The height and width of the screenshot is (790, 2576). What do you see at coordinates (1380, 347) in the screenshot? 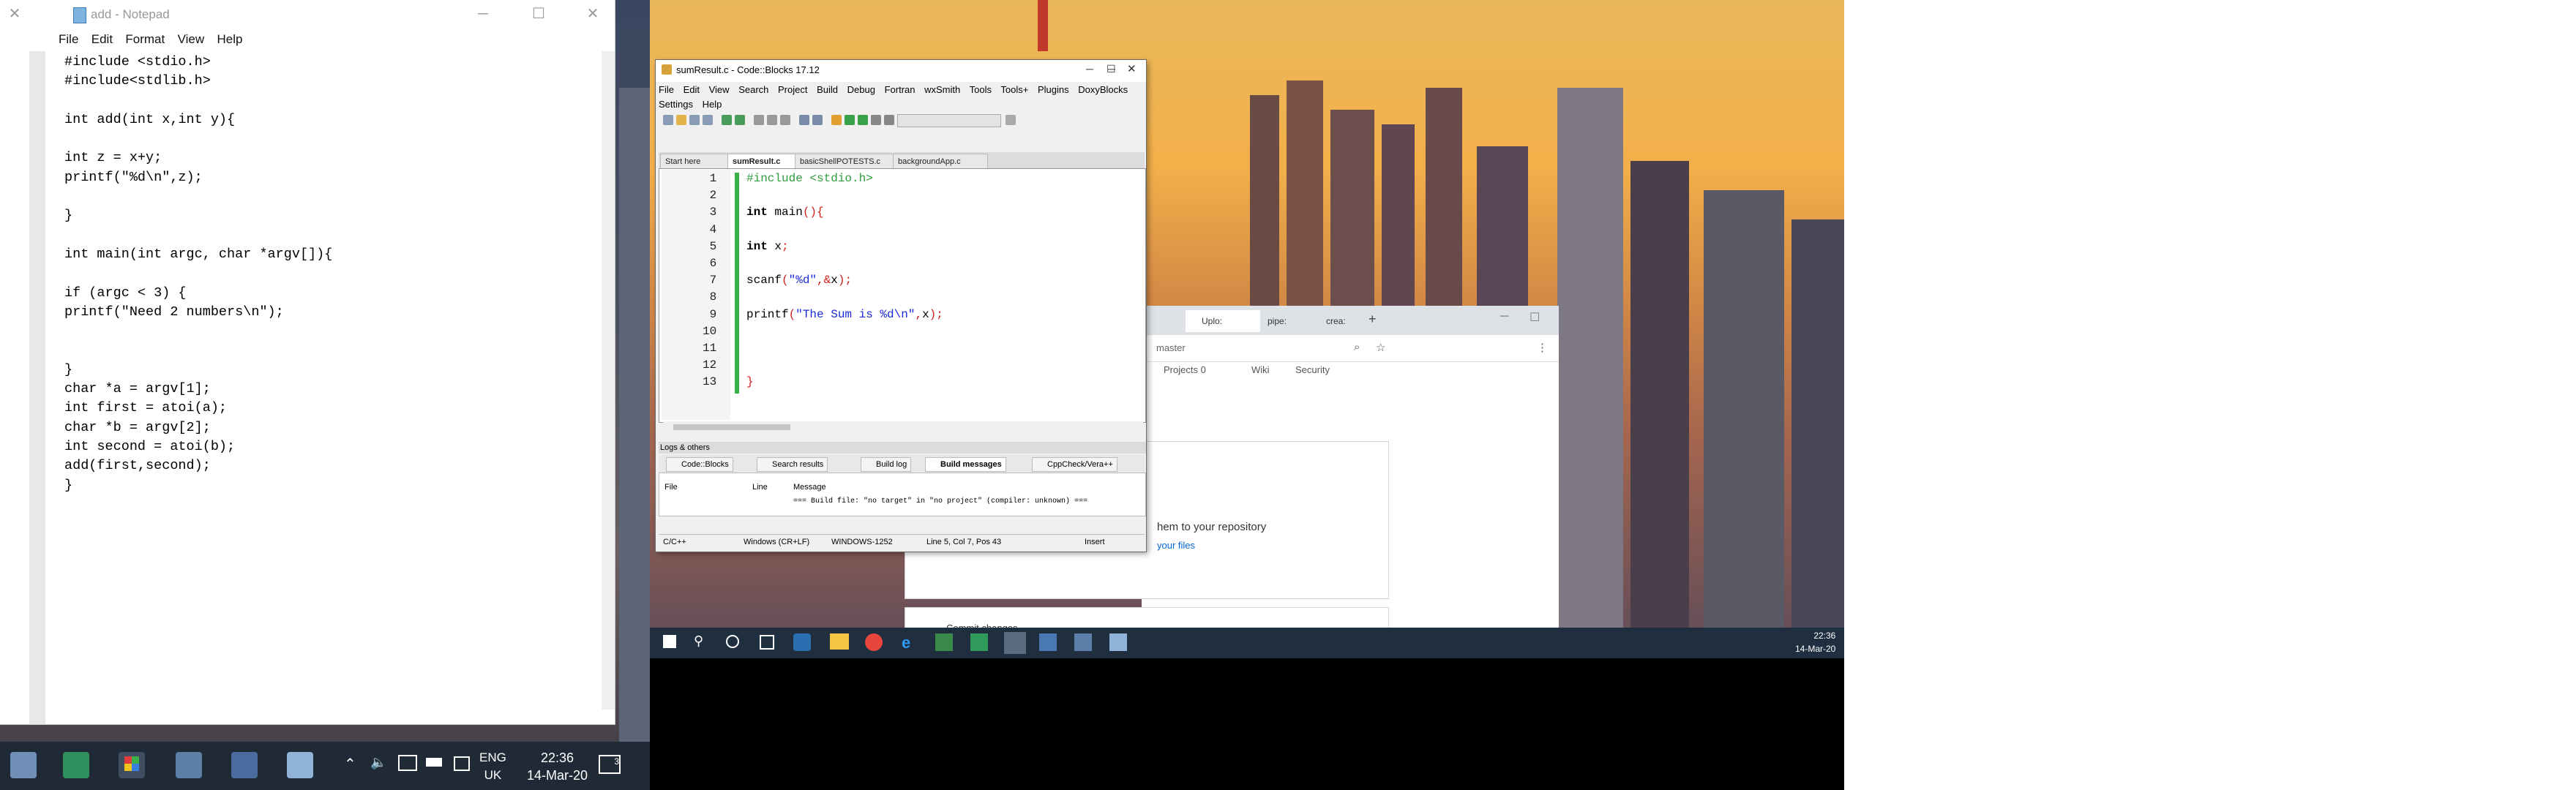
I see `star-icon: ☆` at bounding box center [1380, 347].